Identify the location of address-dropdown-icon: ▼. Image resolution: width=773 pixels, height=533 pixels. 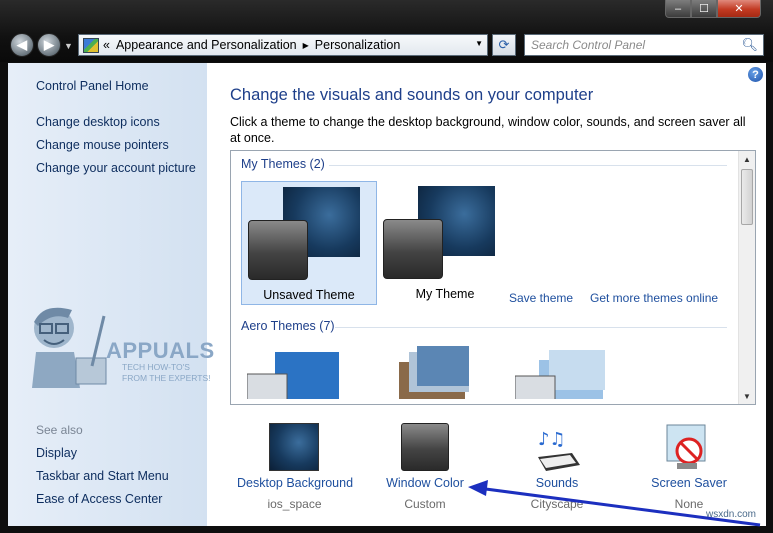
(479, 43).